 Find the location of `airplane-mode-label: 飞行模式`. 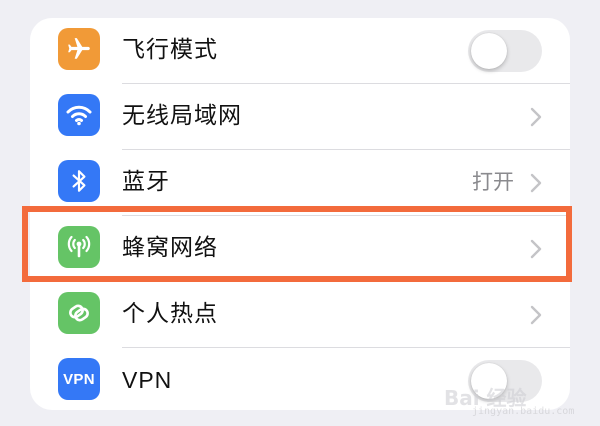

airplane-mode-label: 飞行模式 is located at coordinates (170, 50).